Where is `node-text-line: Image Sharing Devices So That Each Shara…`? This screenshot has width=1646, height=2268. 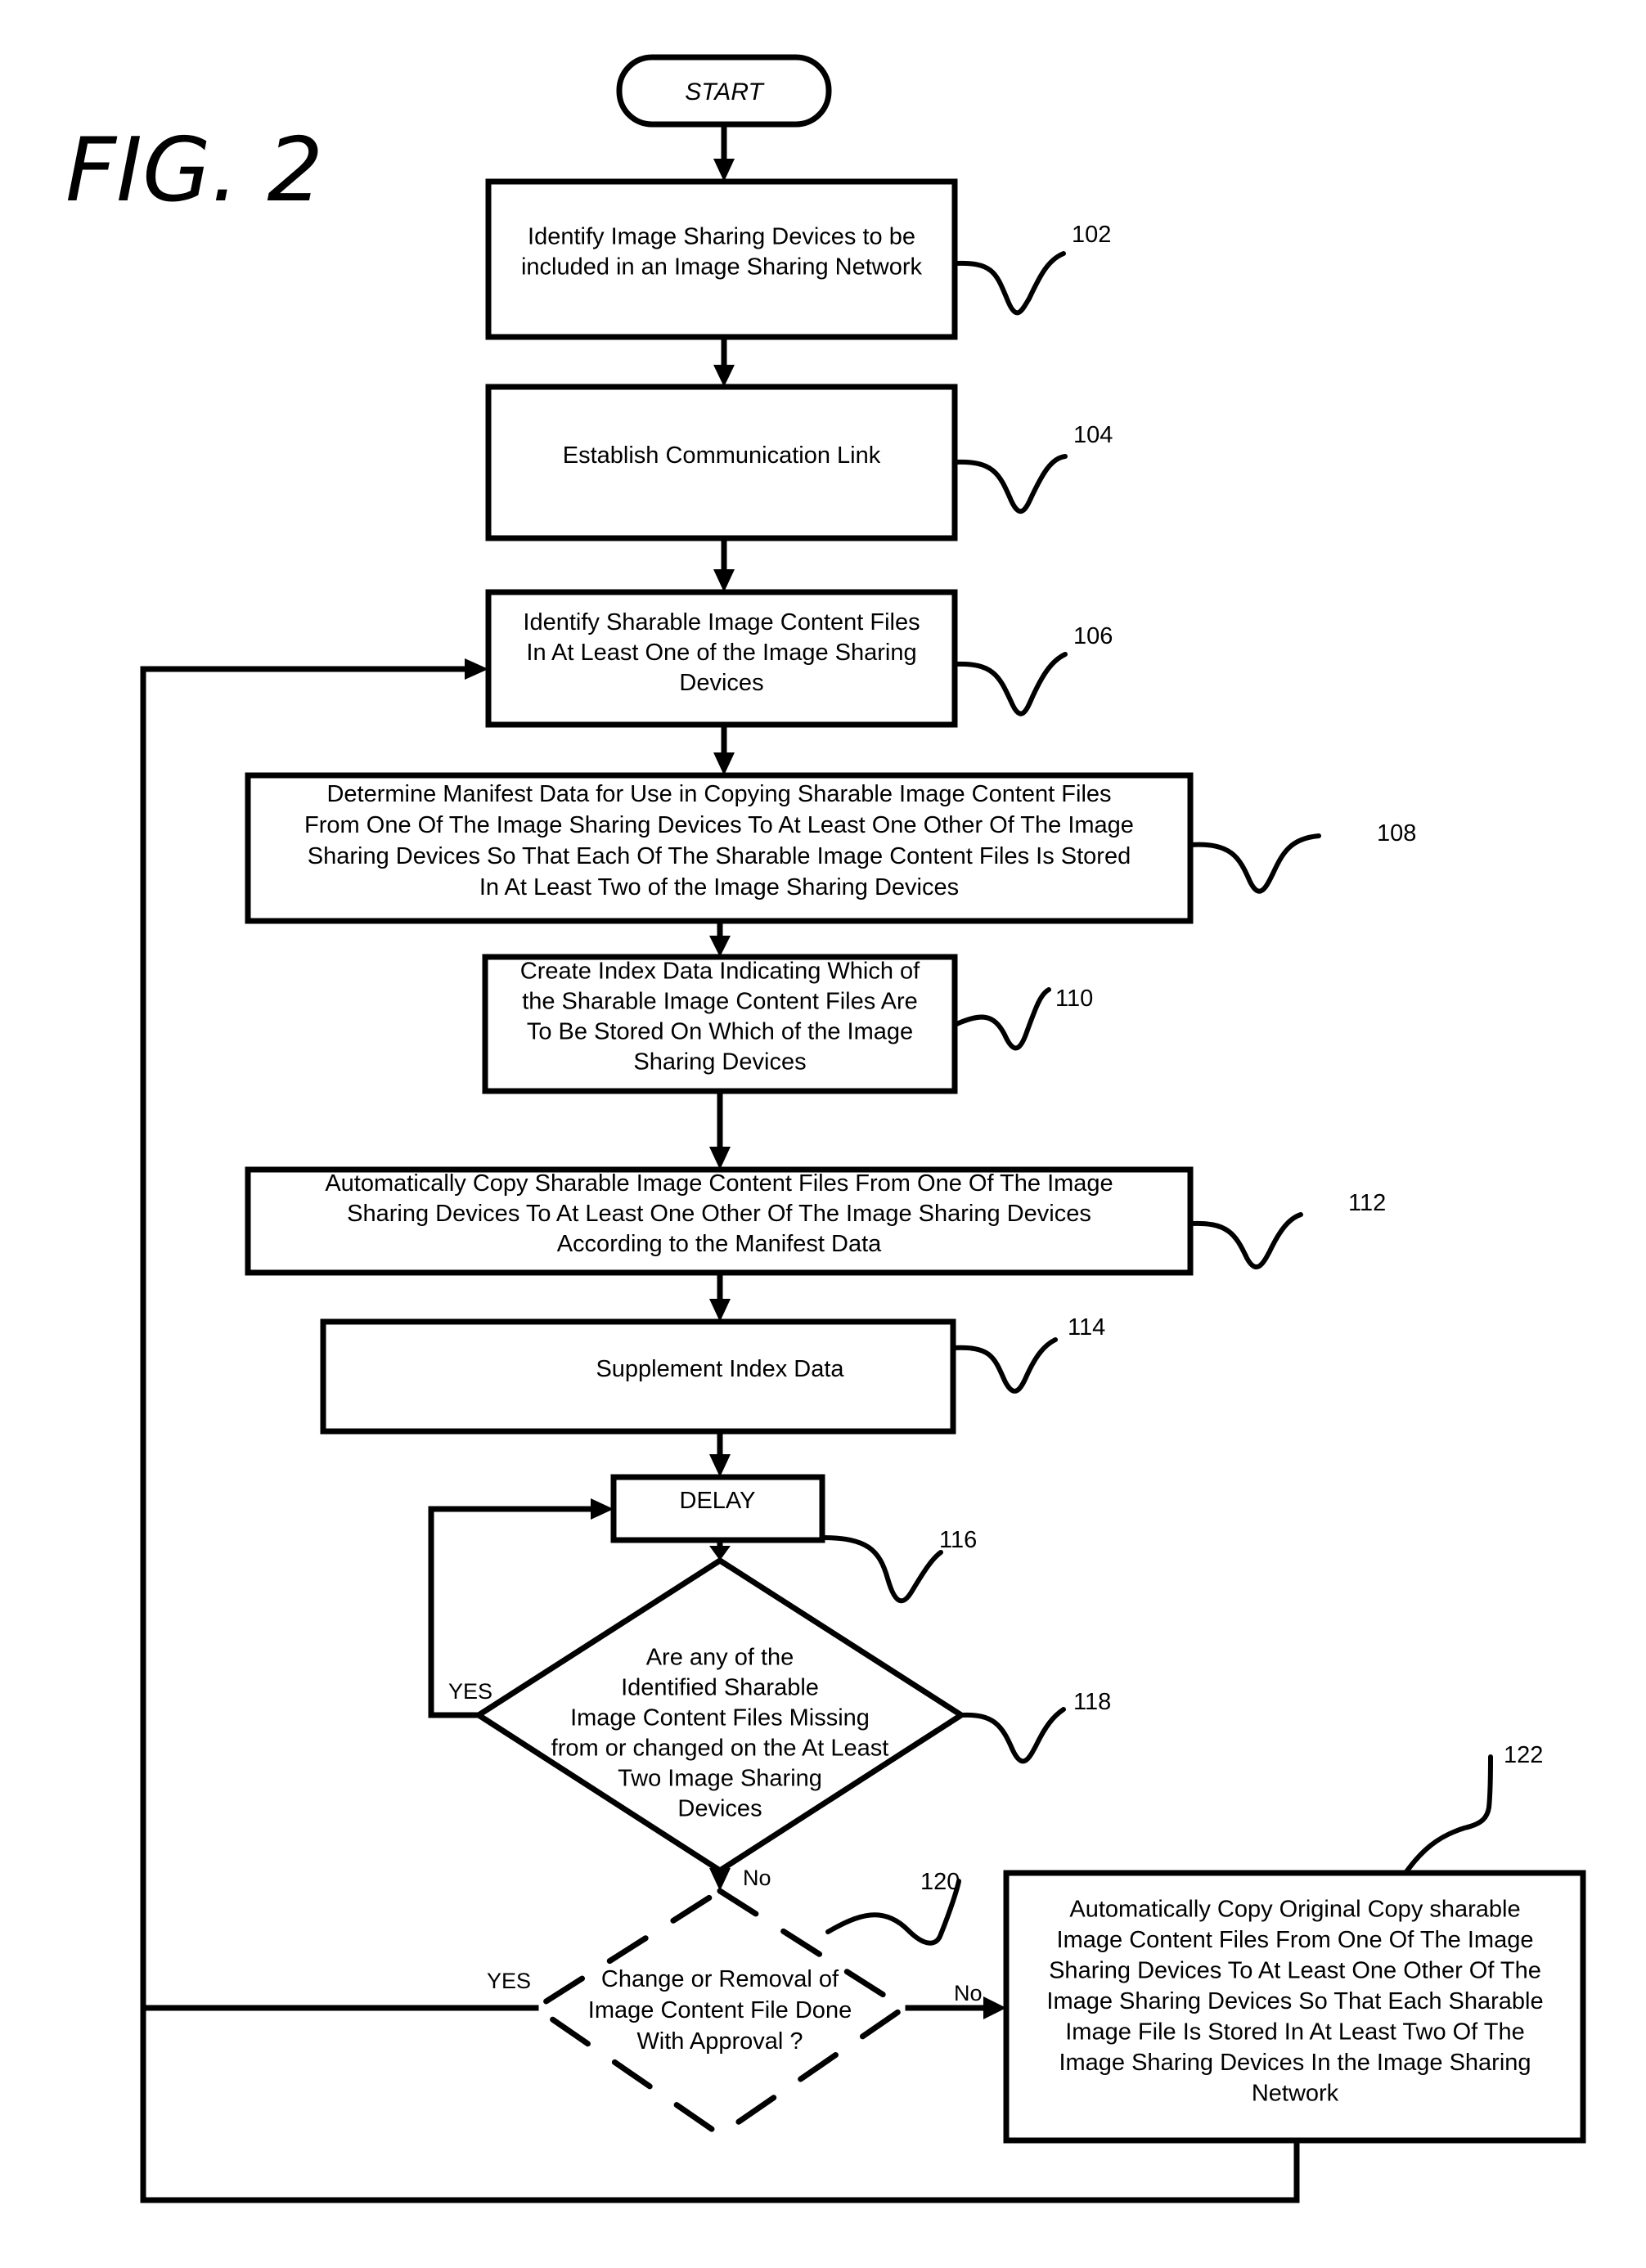 node-text-line: Image Sharing Devices So That Each Shara… is located at coordinates (1294, 2001).